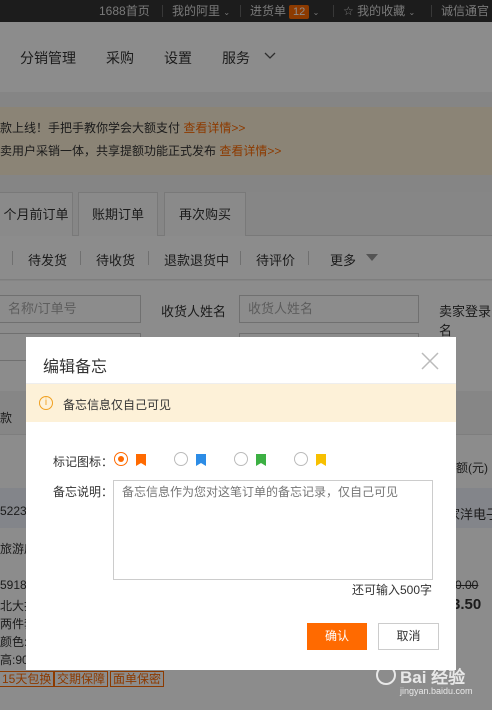 Image resolution: width=492 pixels, height=710 pixels. I want to click on dialog-title: 编辑备忘, so click(75, 367).